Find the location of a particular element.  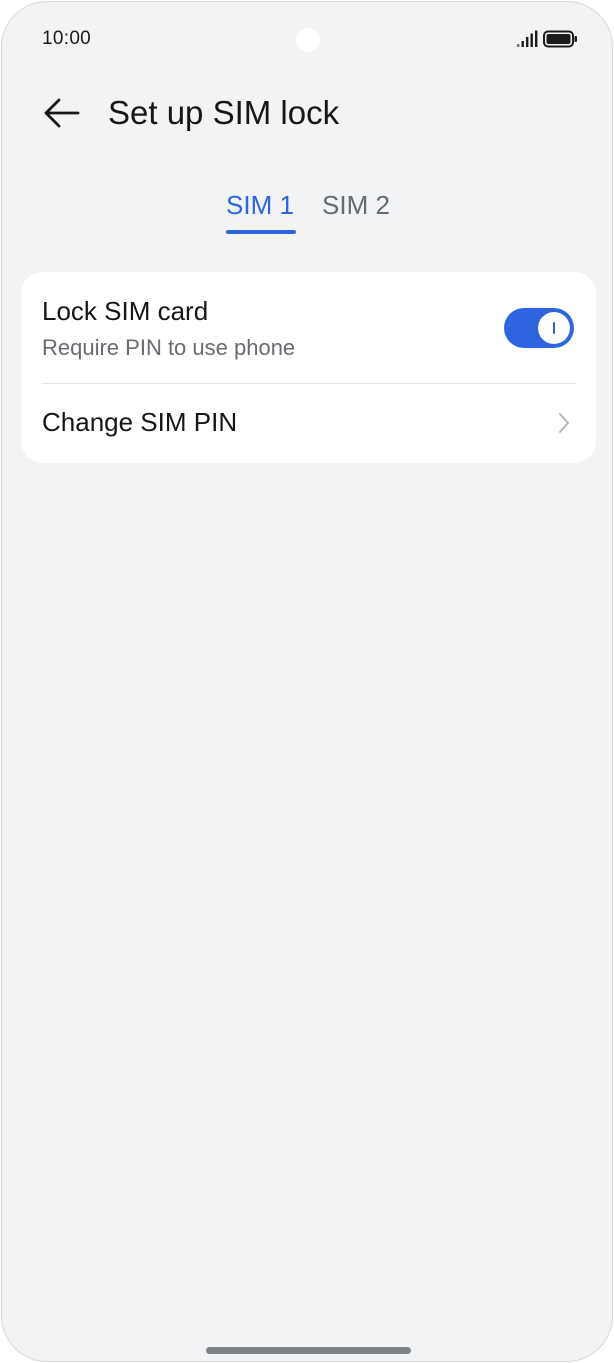

app-header: Set up SIM lock is located at coordinates (307, 114).